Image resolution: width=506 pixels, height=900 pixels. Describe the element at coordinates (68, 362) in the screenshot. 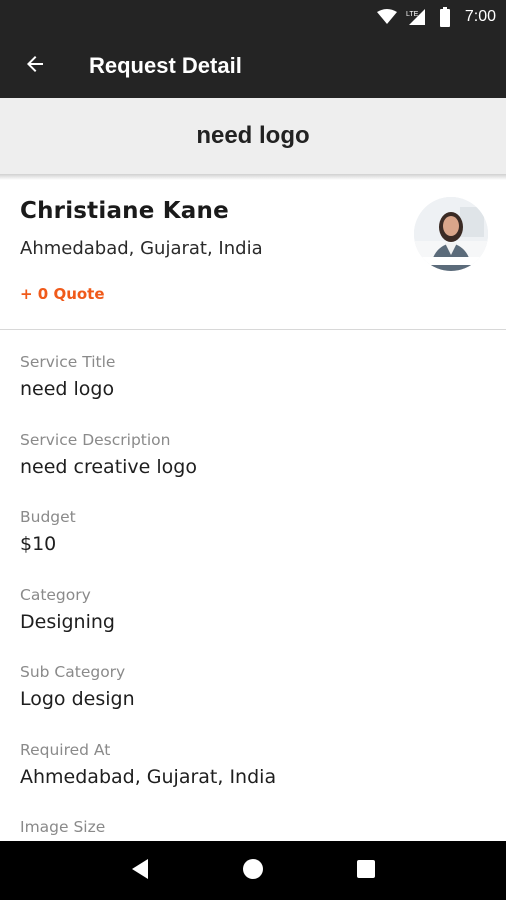

I see `field-label: Service Title` at that location.